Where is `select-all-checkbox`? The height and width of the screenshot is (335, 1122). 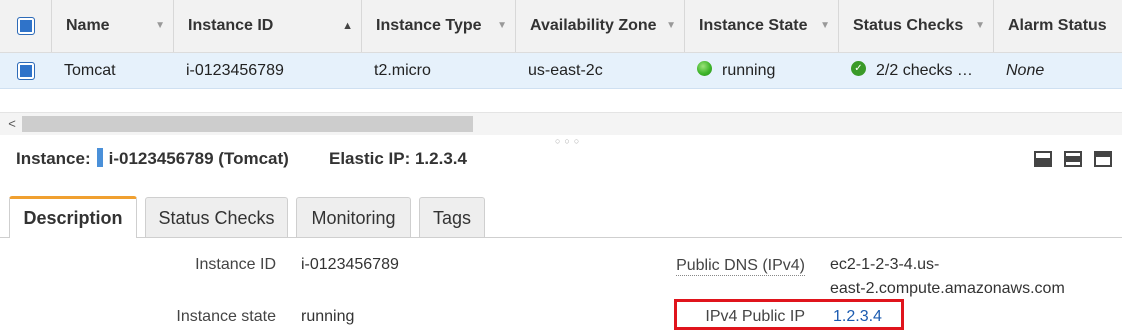 select-all-checkbox is located at coordinates (26, 26).